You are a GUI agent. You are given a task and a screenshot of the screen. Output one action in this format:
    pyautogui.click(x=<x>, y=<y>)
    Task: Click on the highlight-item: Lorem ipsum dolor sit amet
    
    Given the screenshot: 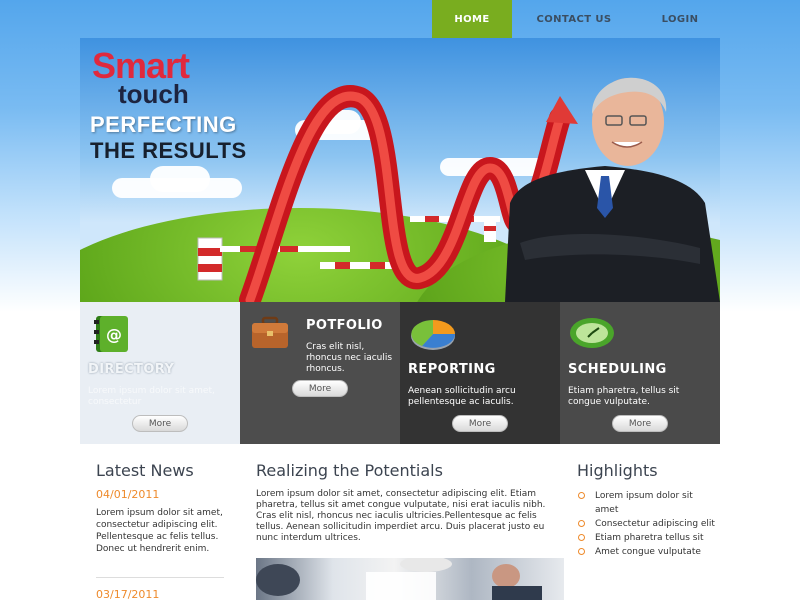 What is the action you would take?
    pyautogui.click(x=647, y=503)
    